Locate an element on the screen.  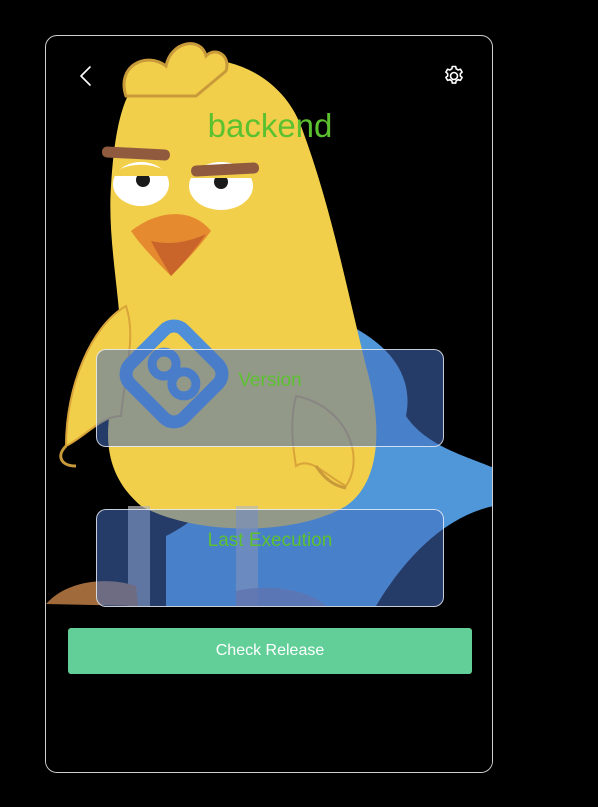
back-button is located at coordinates (87, 76).